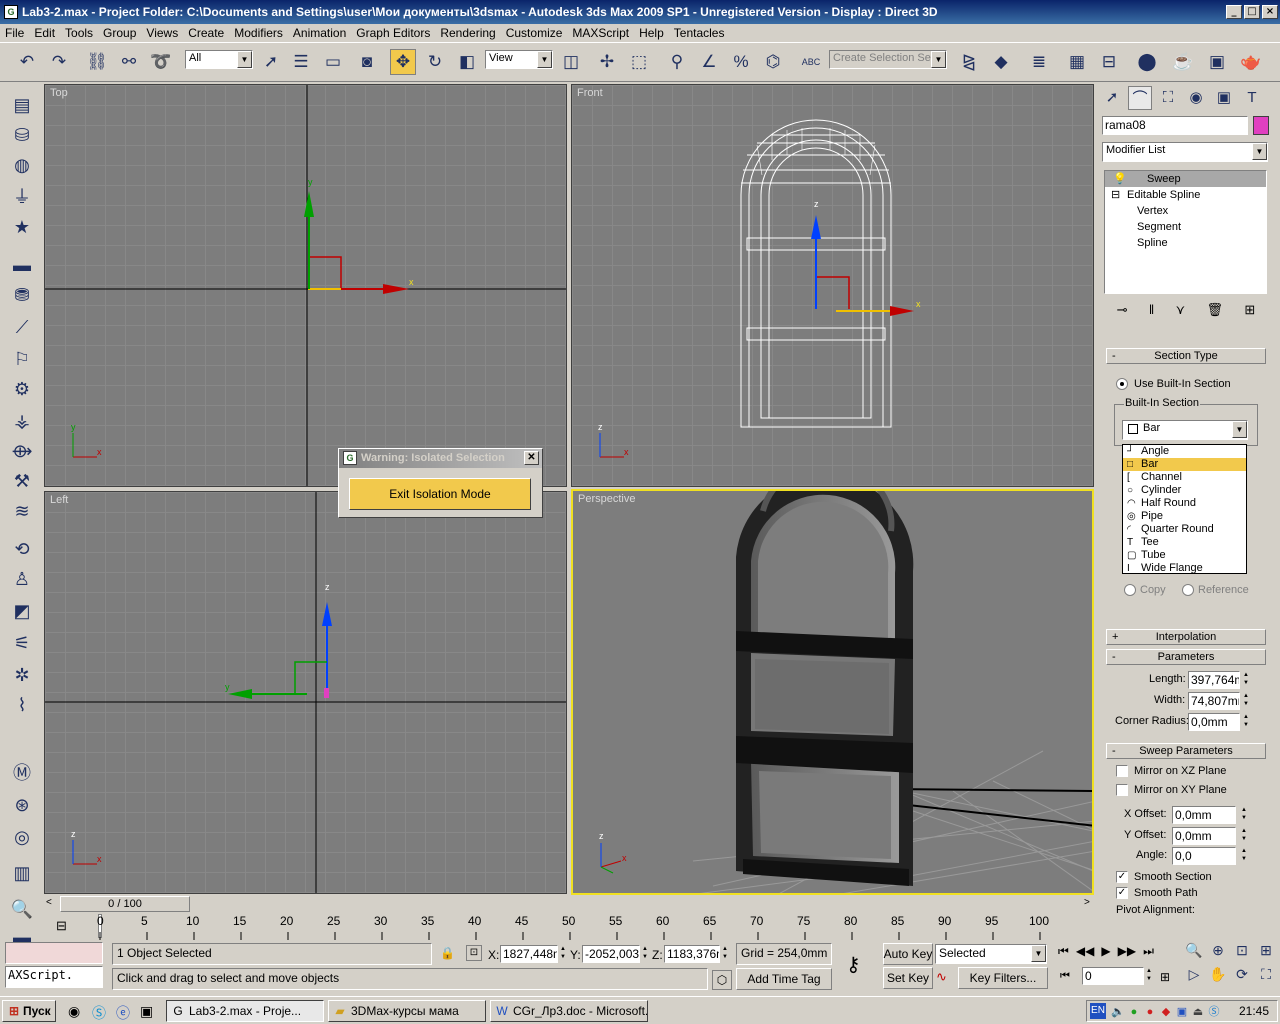 This screenshot has height=1024, width=1280. Describe the element at coordinates (991, 954) in the screenshot. I see `key-mode-dropdown: Selected ▼` at that location.